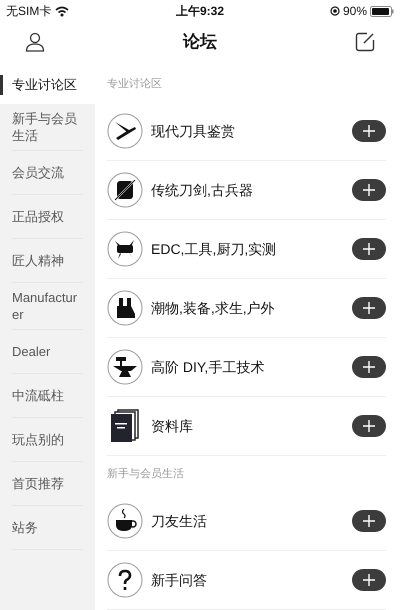 This screenshot has width=400, height=610. I want to click on forum-row: 潮物,装备,求生,户外, so click(246, 308).